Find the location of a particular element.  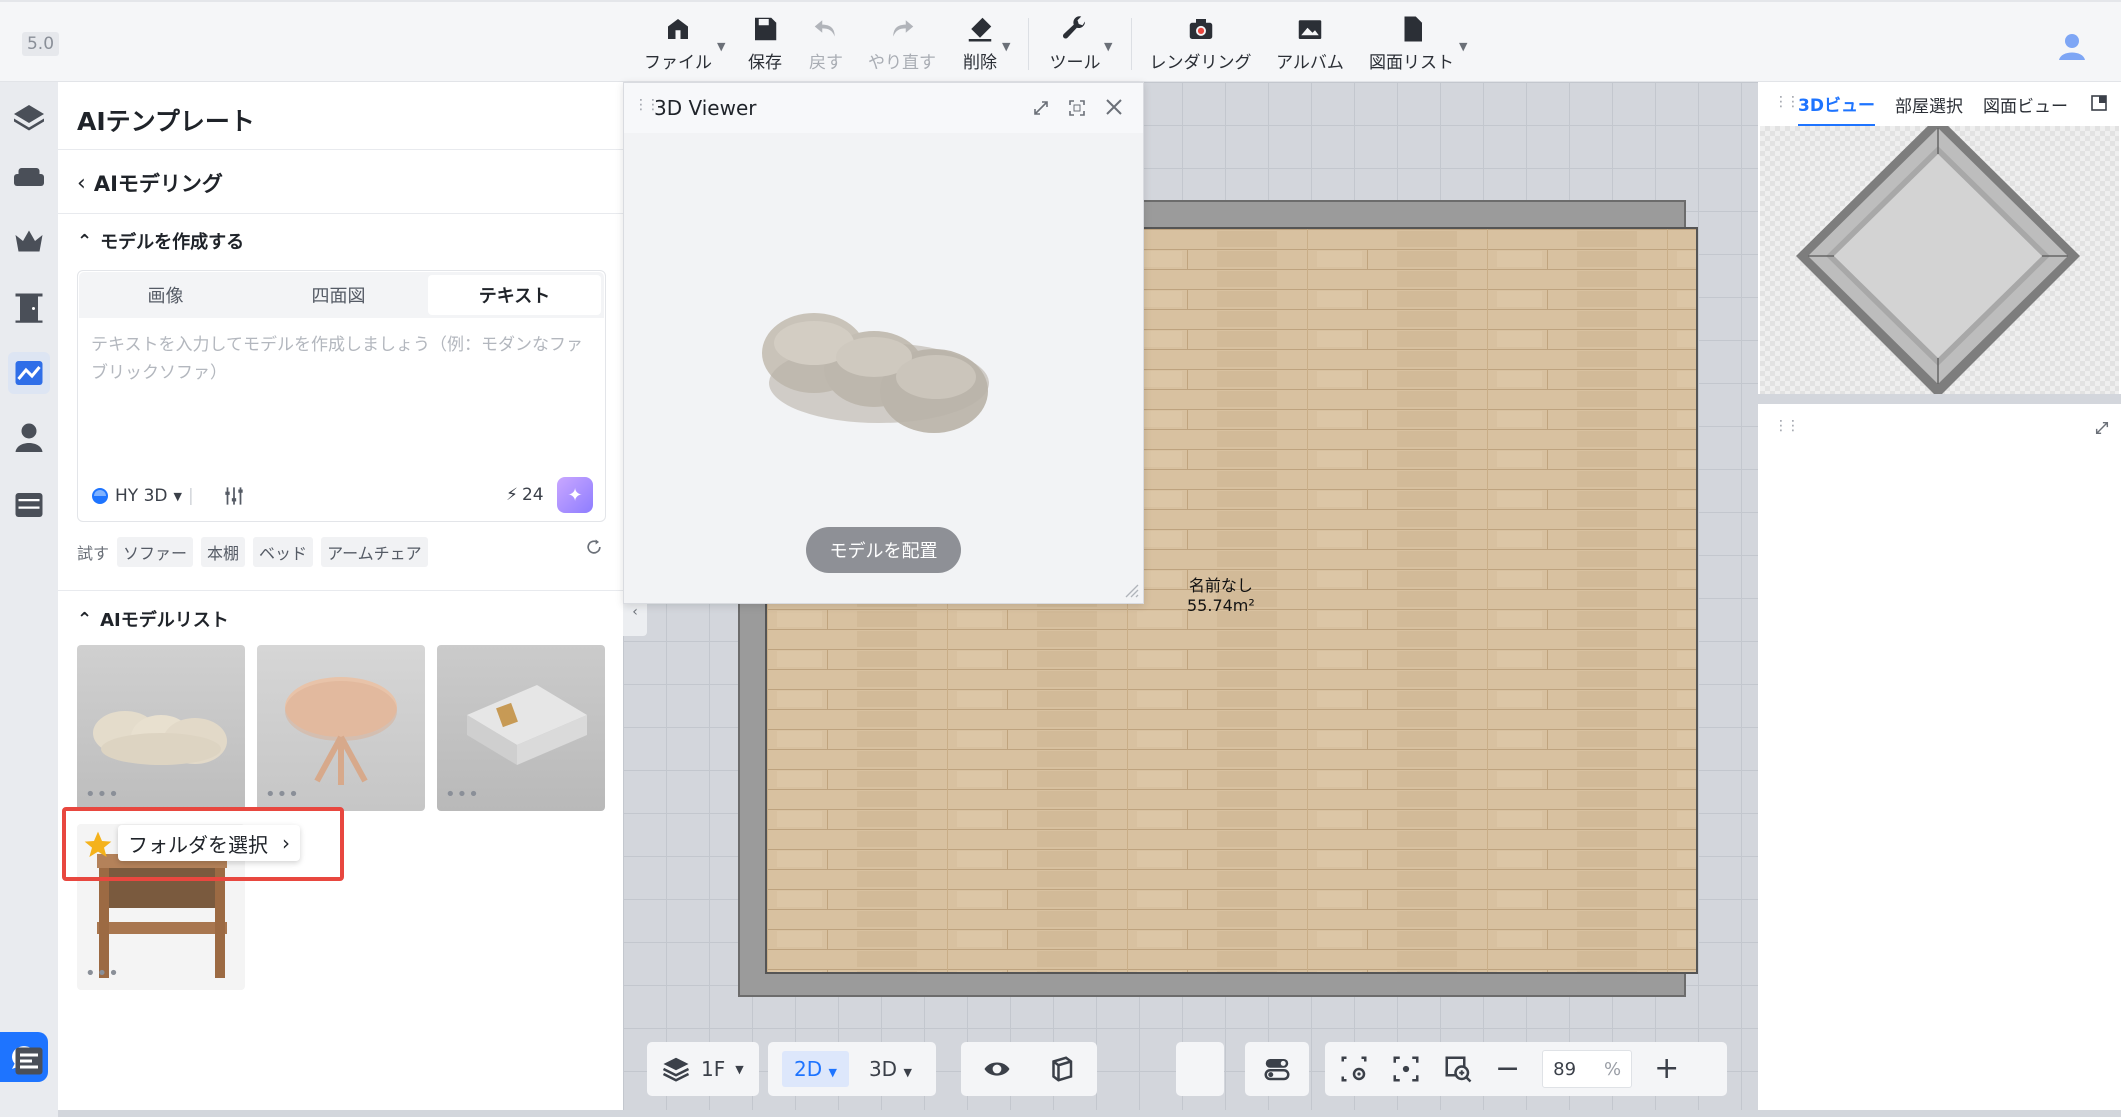

delete-label: 削除 is located at coordinates (980, 63).